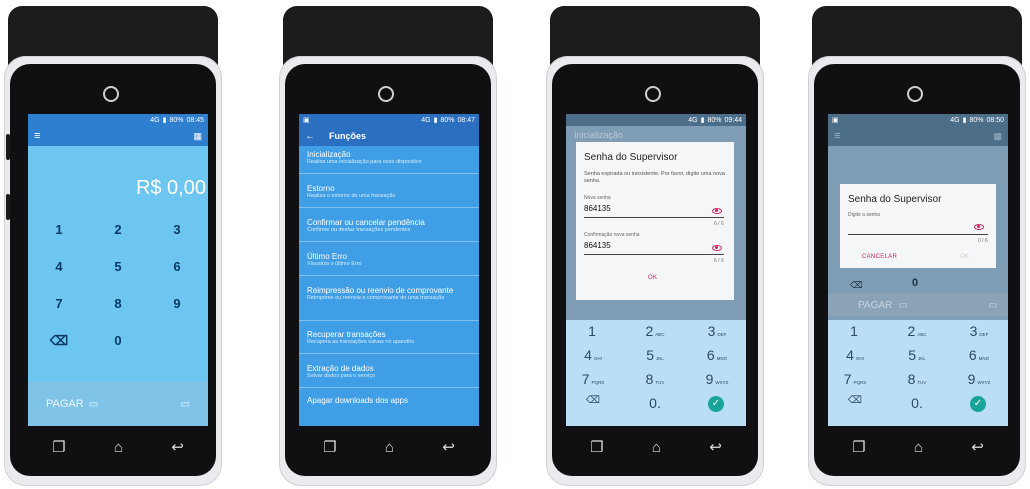 The width and height of the screenshot is (1030, 489). Describe the element at coordinates (118, 232) in the screenshot. I see `key-2: 2` at that location.